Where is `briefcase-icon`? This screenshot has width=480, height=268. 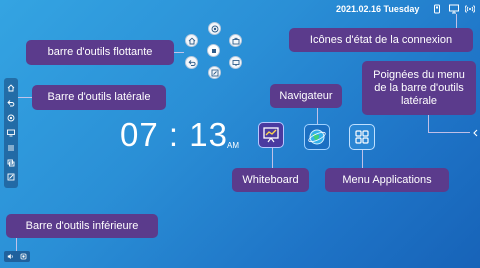 briefcase-icon is located at coordinates (235, 40).